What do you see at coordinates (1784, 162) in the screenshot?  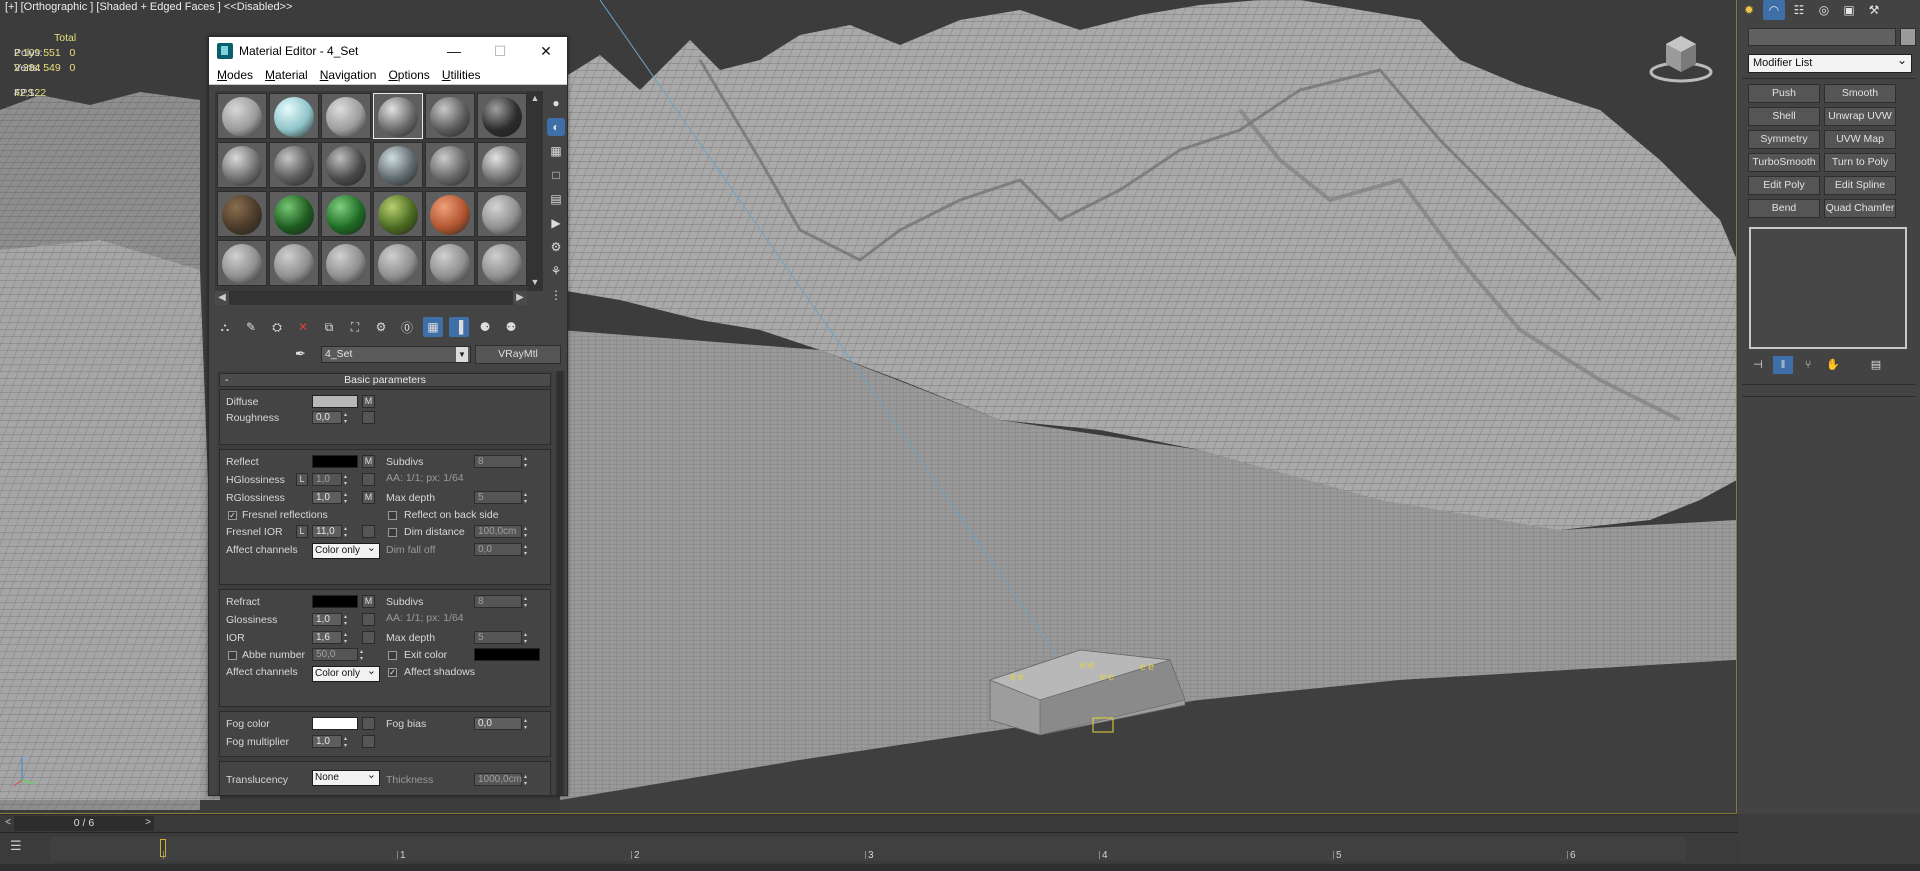 I see `modifier-button-turbosmooth: TurboSmooth` at bounding box center [1784, 162].